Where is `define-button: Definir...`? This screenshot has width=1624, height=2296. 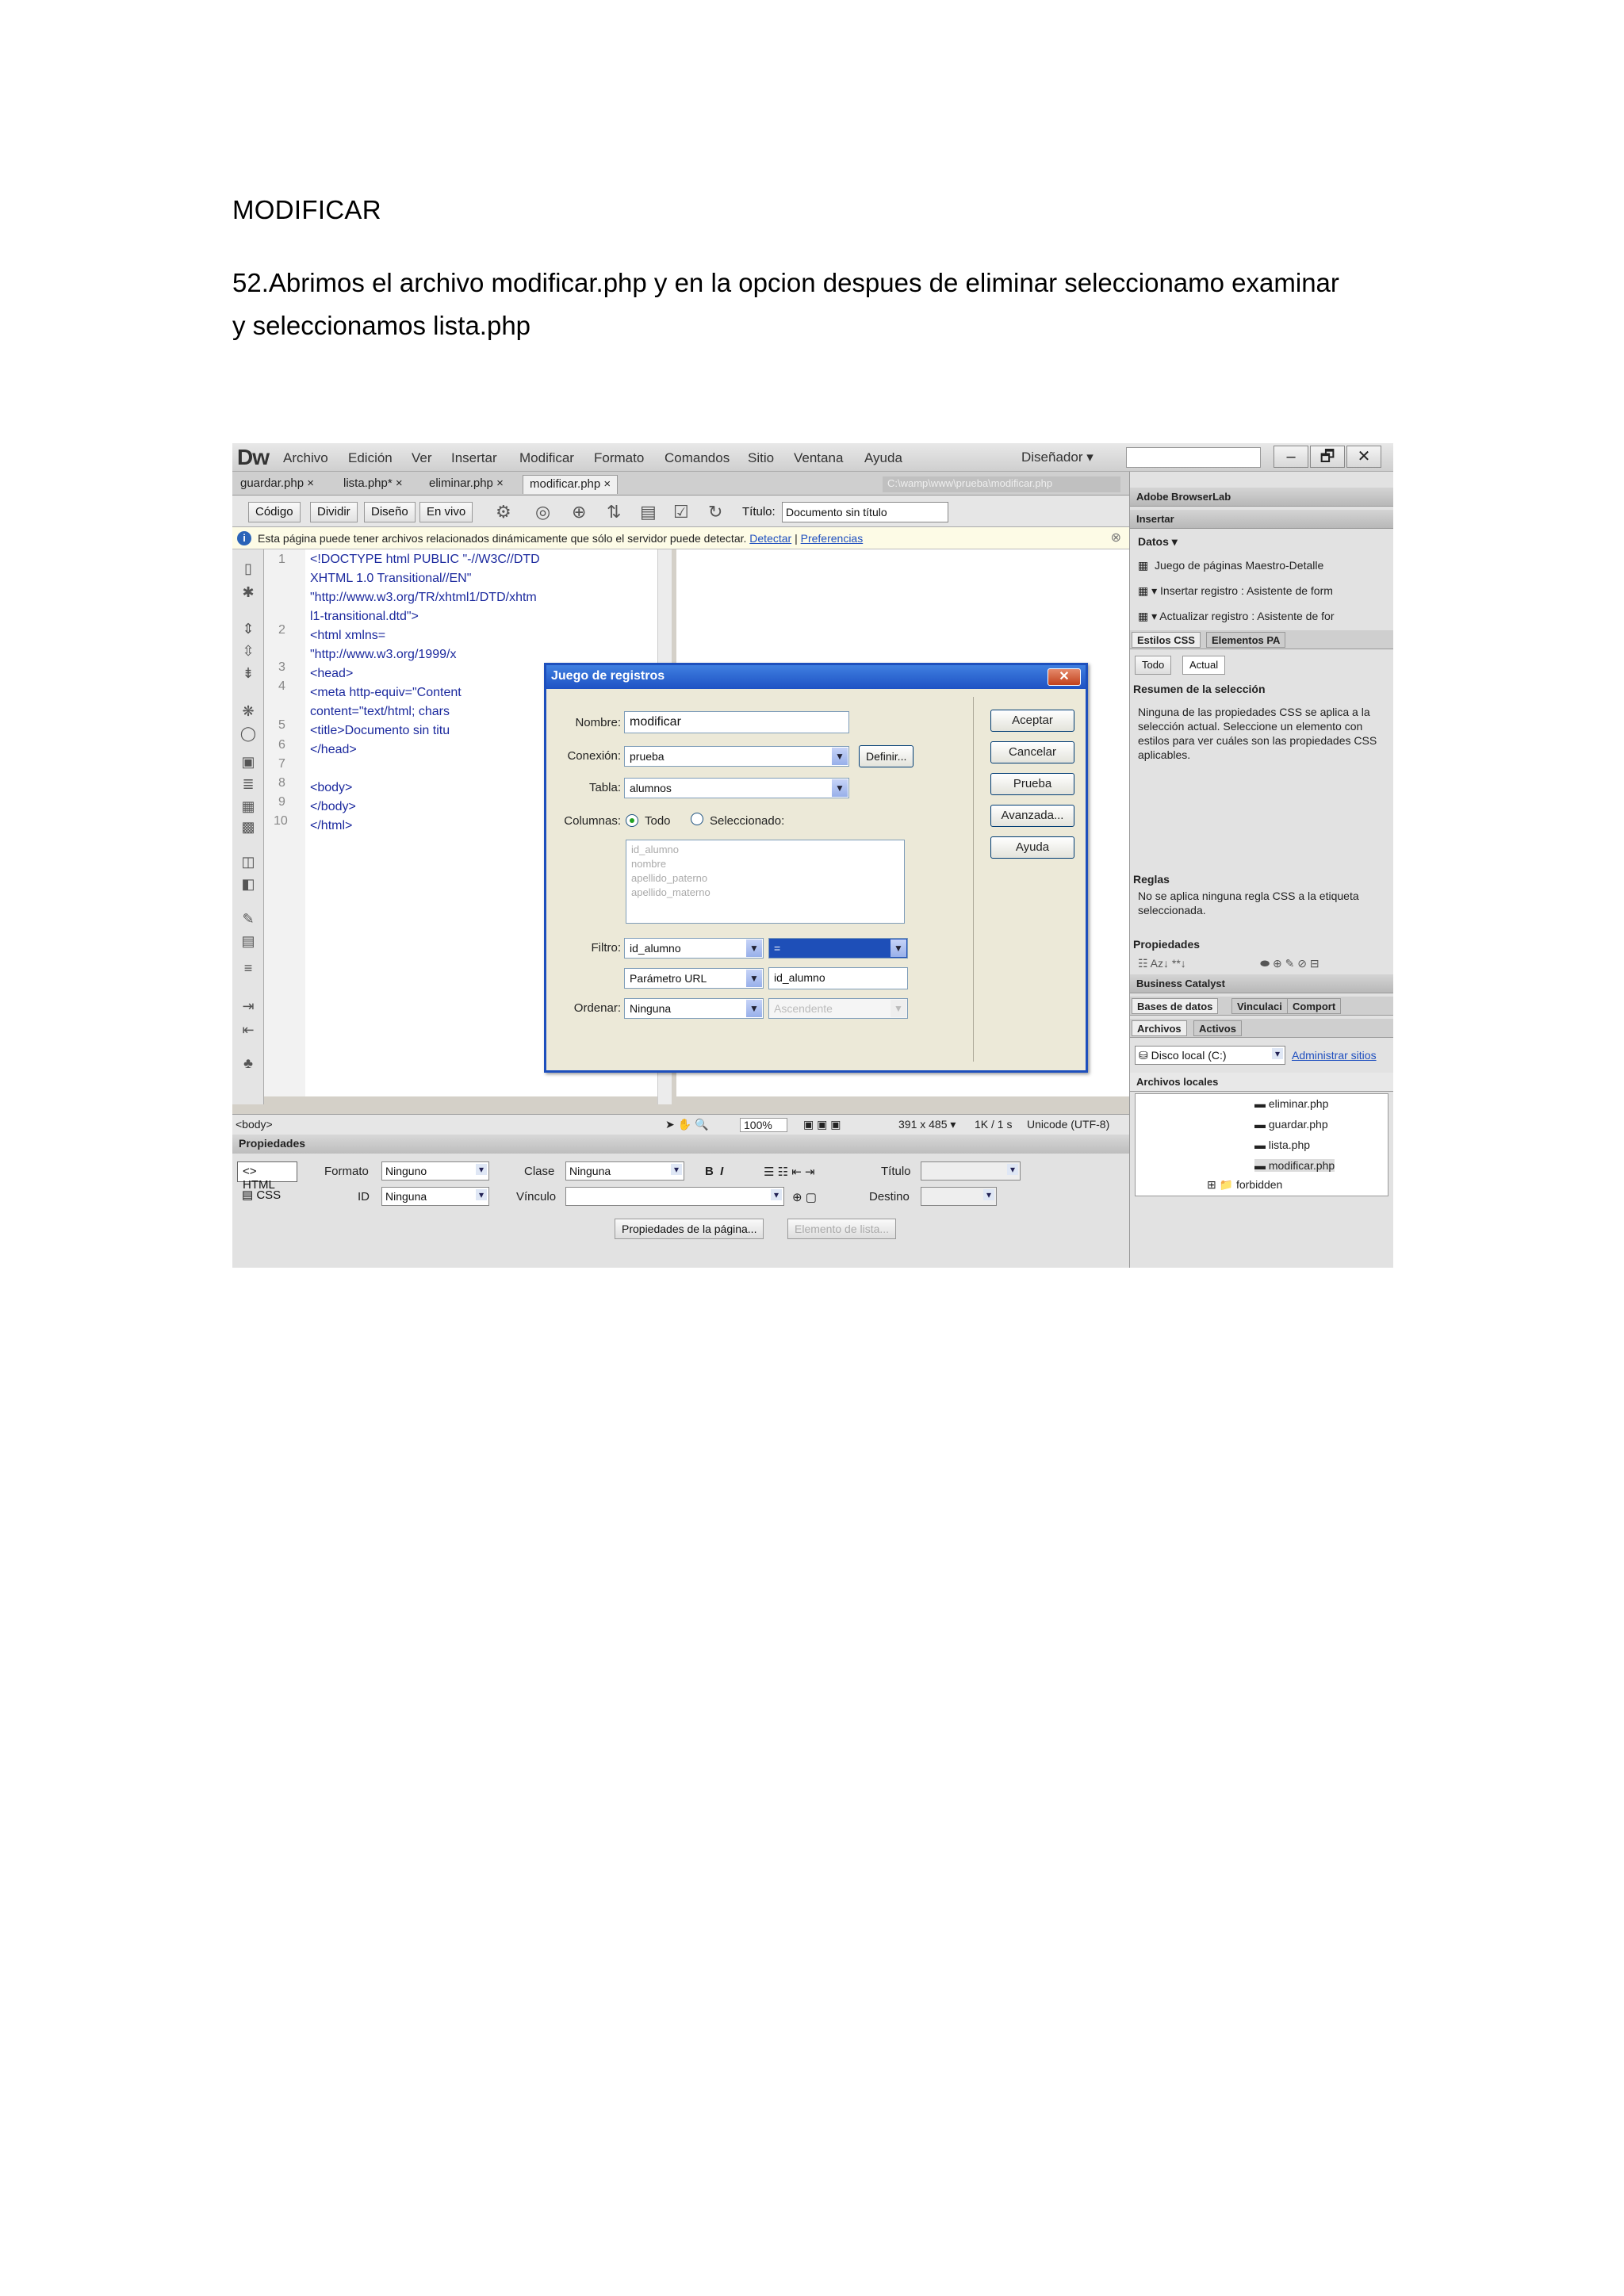 define-button: Definir... is located at coordinates (886, 756).